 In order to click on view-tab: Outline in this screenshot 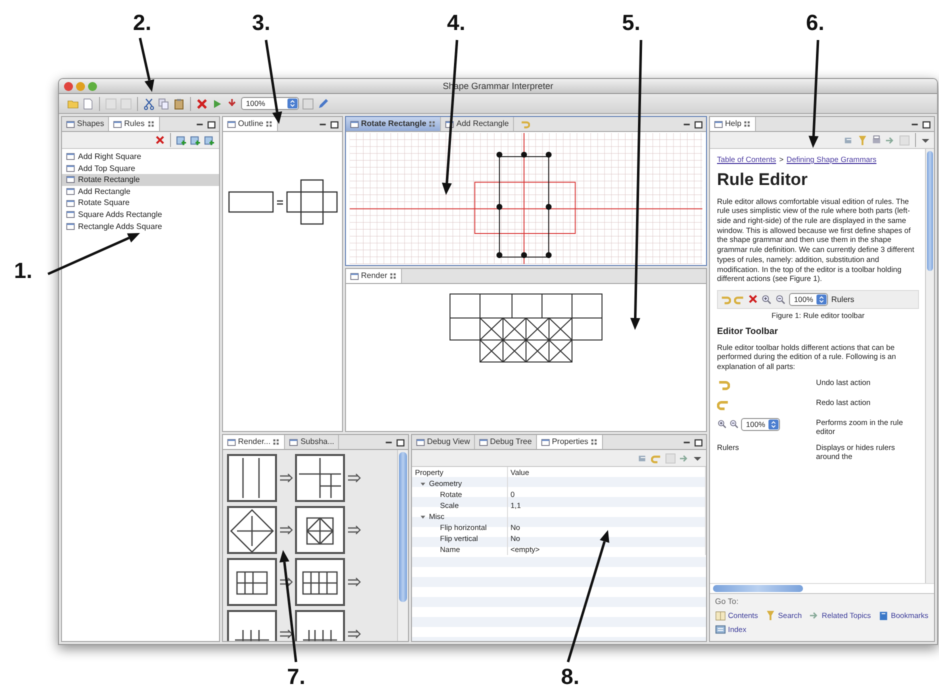, I will do `click(250, 124)`.